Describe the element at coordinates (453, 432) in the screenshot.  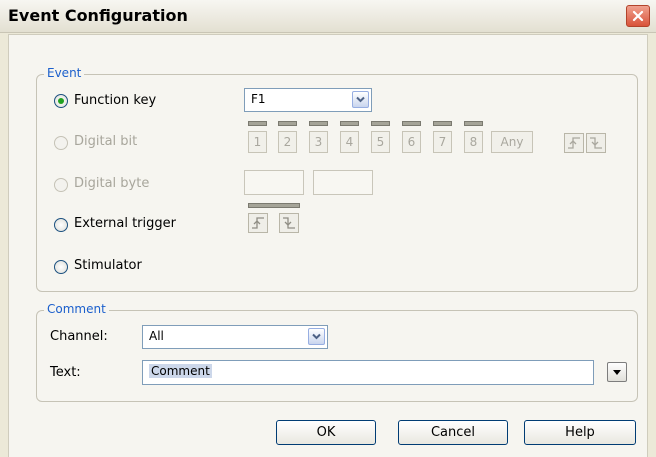
I see `cancel-button: Cancel` at that location.